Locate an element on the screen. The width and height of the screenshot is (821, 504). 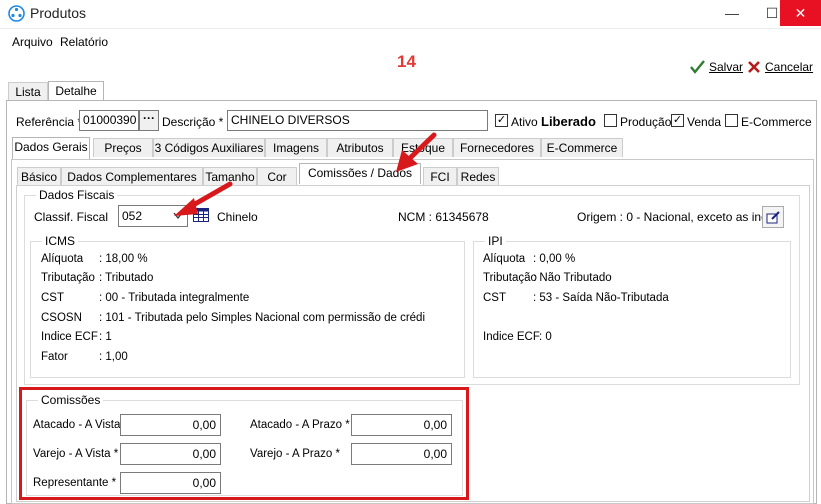
top-tabs: Lista Detalhe is located at coordinates (108, 91).